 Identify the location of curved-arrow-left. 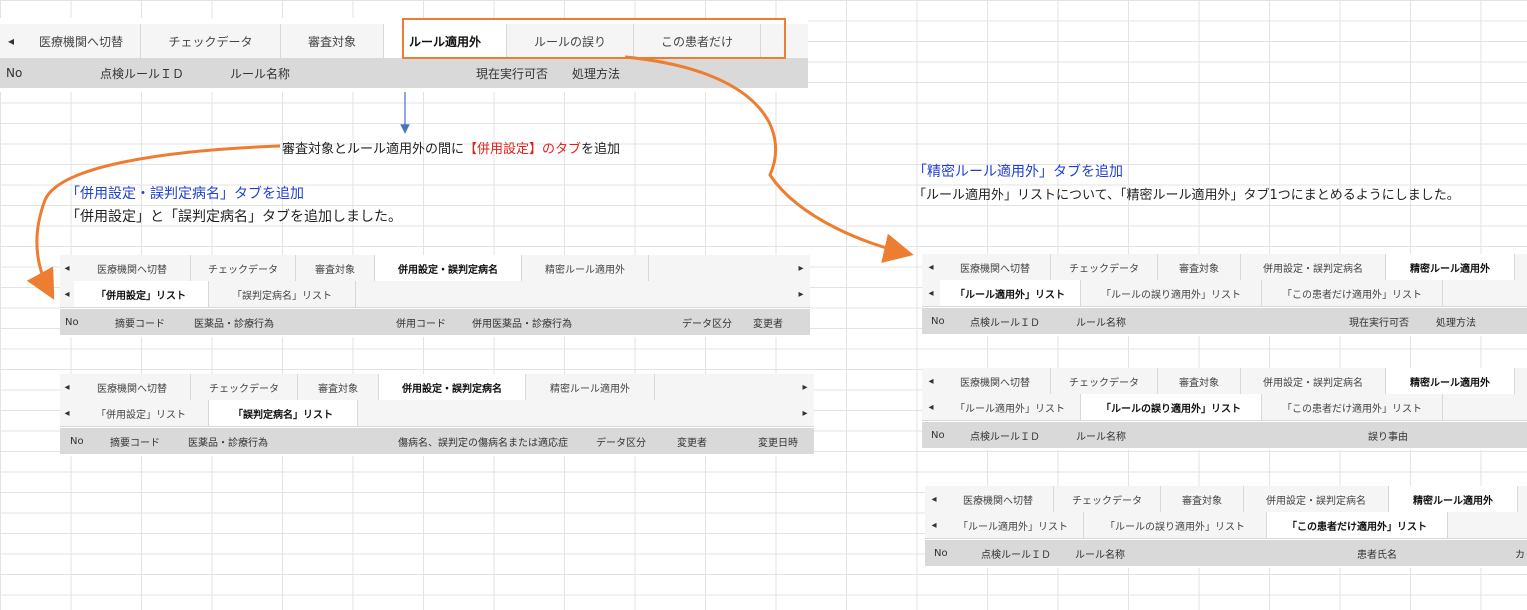
(153, 222).